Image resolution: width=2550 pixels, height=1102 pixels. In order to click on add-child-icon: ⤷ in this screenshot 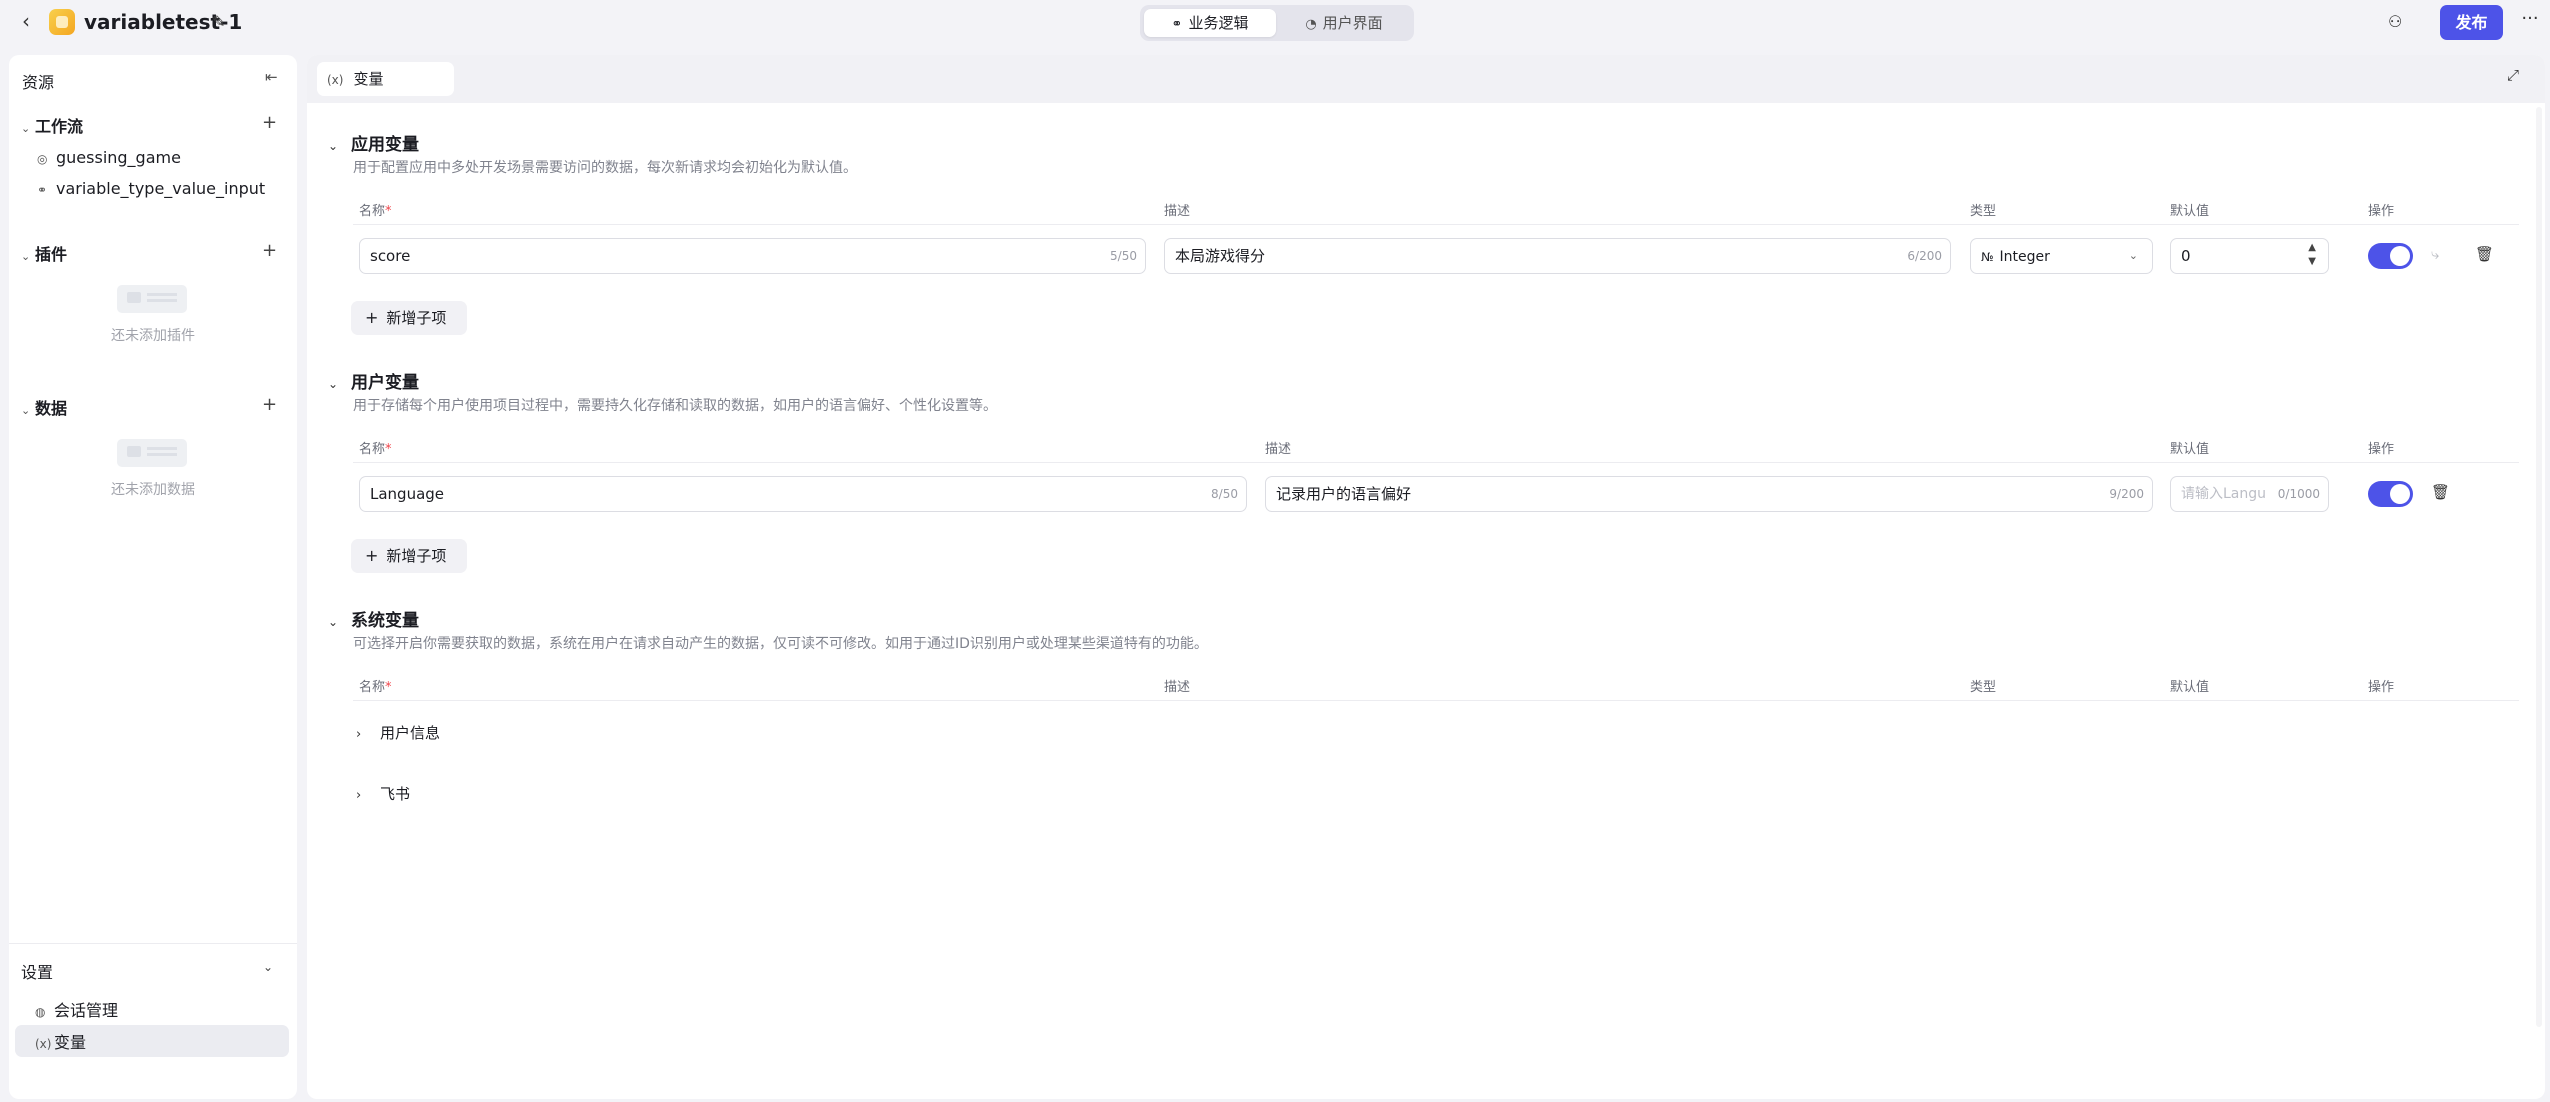, I will do `click(2435, 254)`.